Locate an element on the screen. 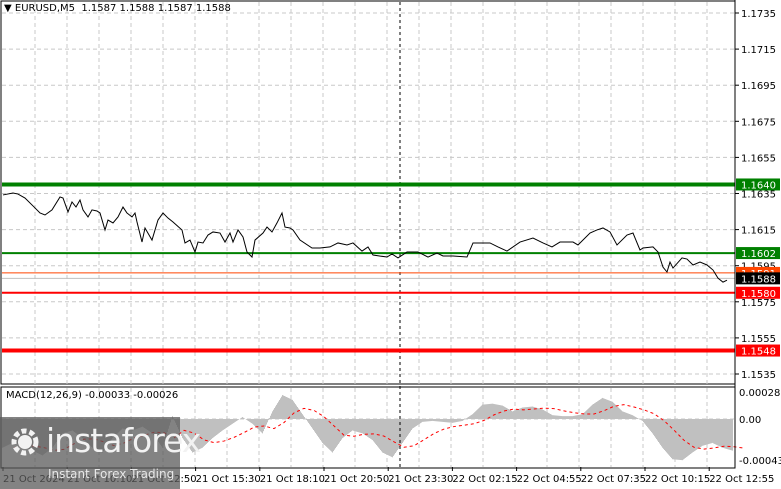 This screenshot has height=489, width=781. time-label: 22 Oct 10:15 is located at coordinates (677, 479).